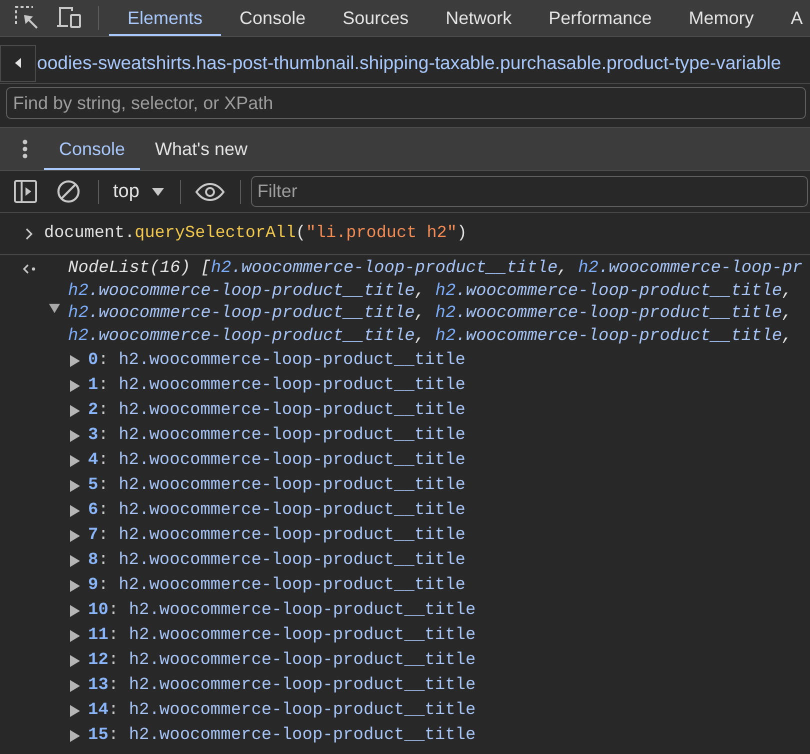 The height and width of the screenshot is (754, 810). What do you see at coordinates (277, 410) in the screenshot?
I see `node-entry: 2: h2.woocommerce-loop-product__title` at bounding box center [277, 410].